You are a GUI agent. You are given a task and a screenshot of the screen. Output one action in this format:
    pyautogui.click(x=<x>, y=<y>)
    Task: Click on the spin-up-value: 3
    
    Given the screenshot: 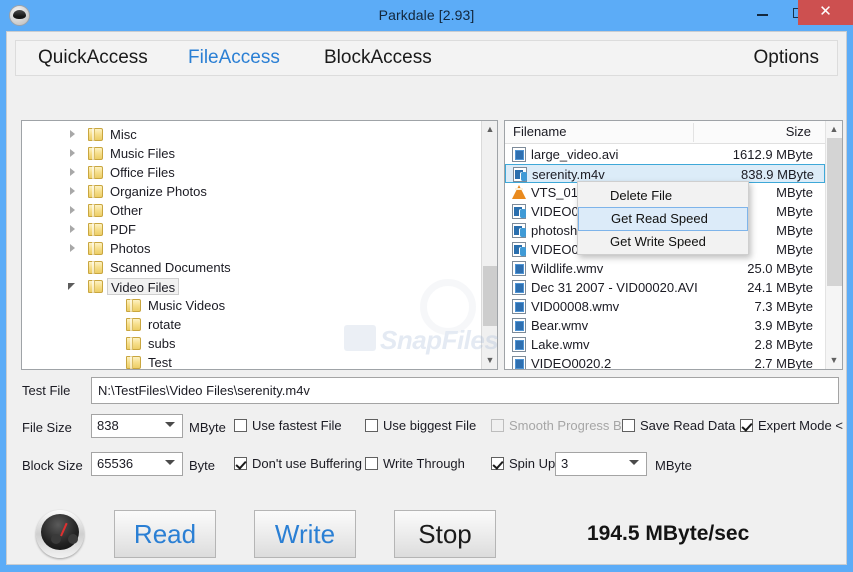 What is the action you would take?
    pyautogui.click(x=565, y=463)
    